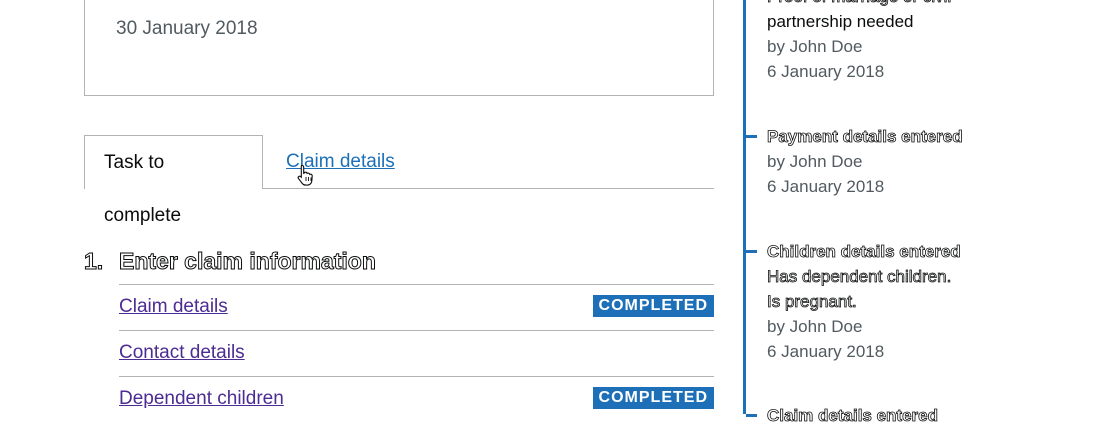  Describe the element at coordinates (416, 399) in the screenshot. I see `task-item-dependent-children: Dependent children COMPLETED` at that location.